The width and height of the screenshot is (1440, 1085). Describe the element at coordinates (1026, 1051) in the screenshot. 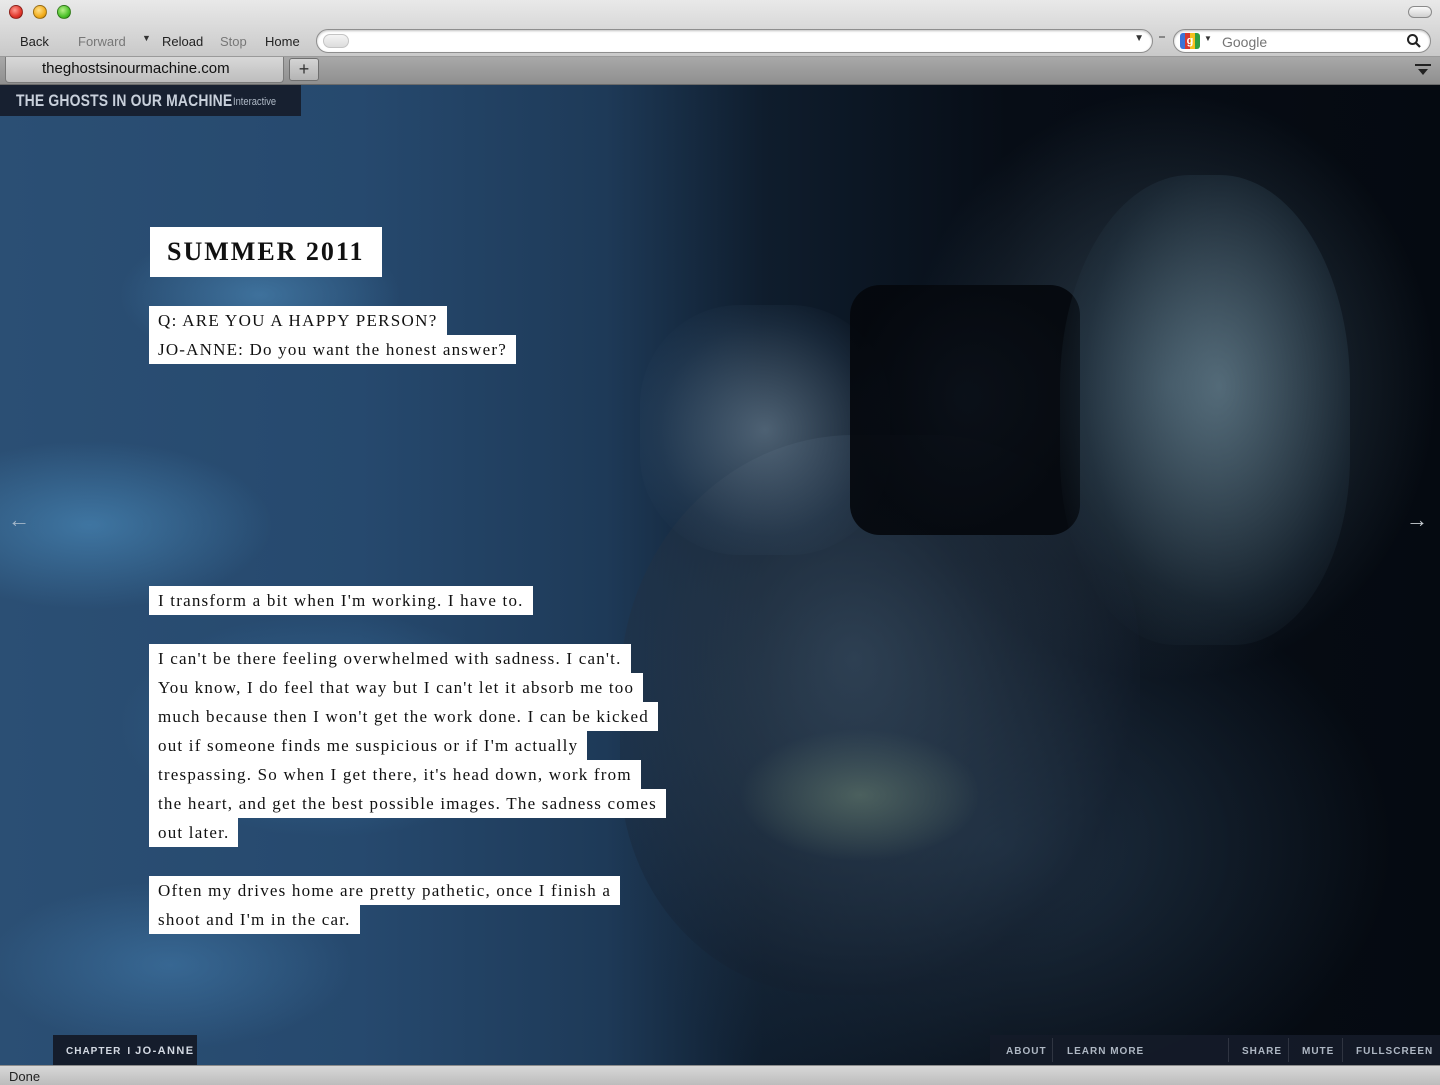

I see `about-link: ABOUT` at that location.